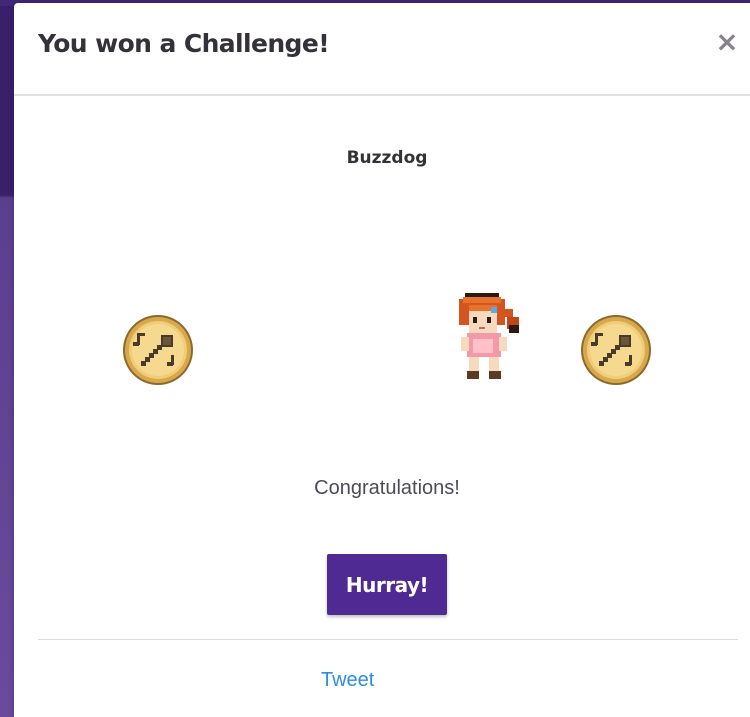  I want to click on close-button: ×, so click(727, 42).